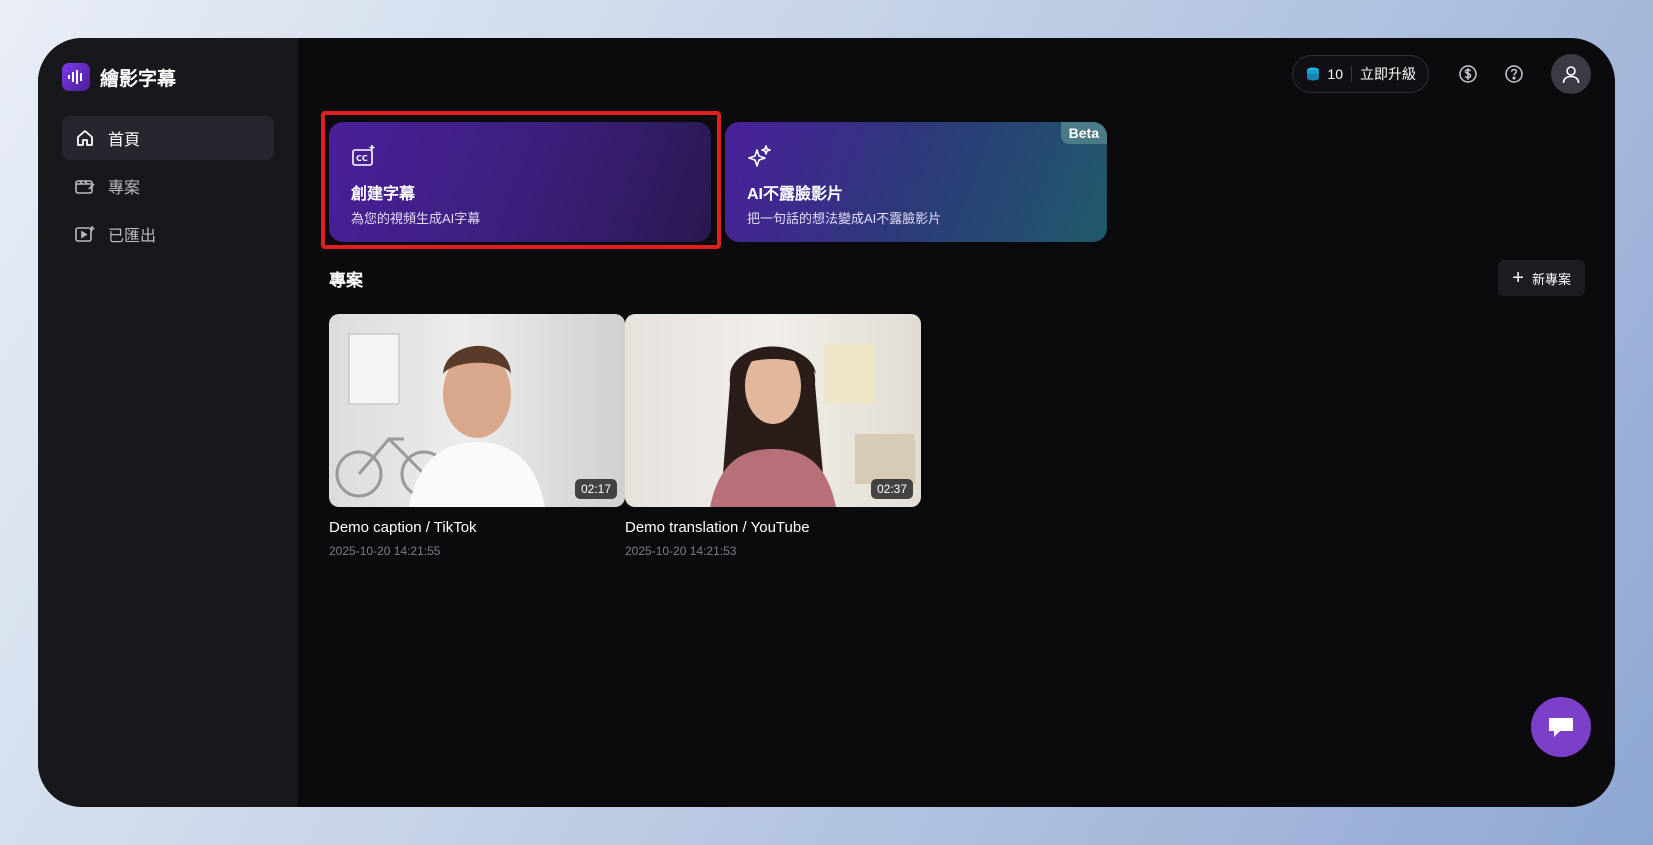 The width and height of the screenshot is (1653, 845). What do you see at coordinates (85, 234) in the screenshot?
I see `exported-icon` at bounding box center [85, 234].